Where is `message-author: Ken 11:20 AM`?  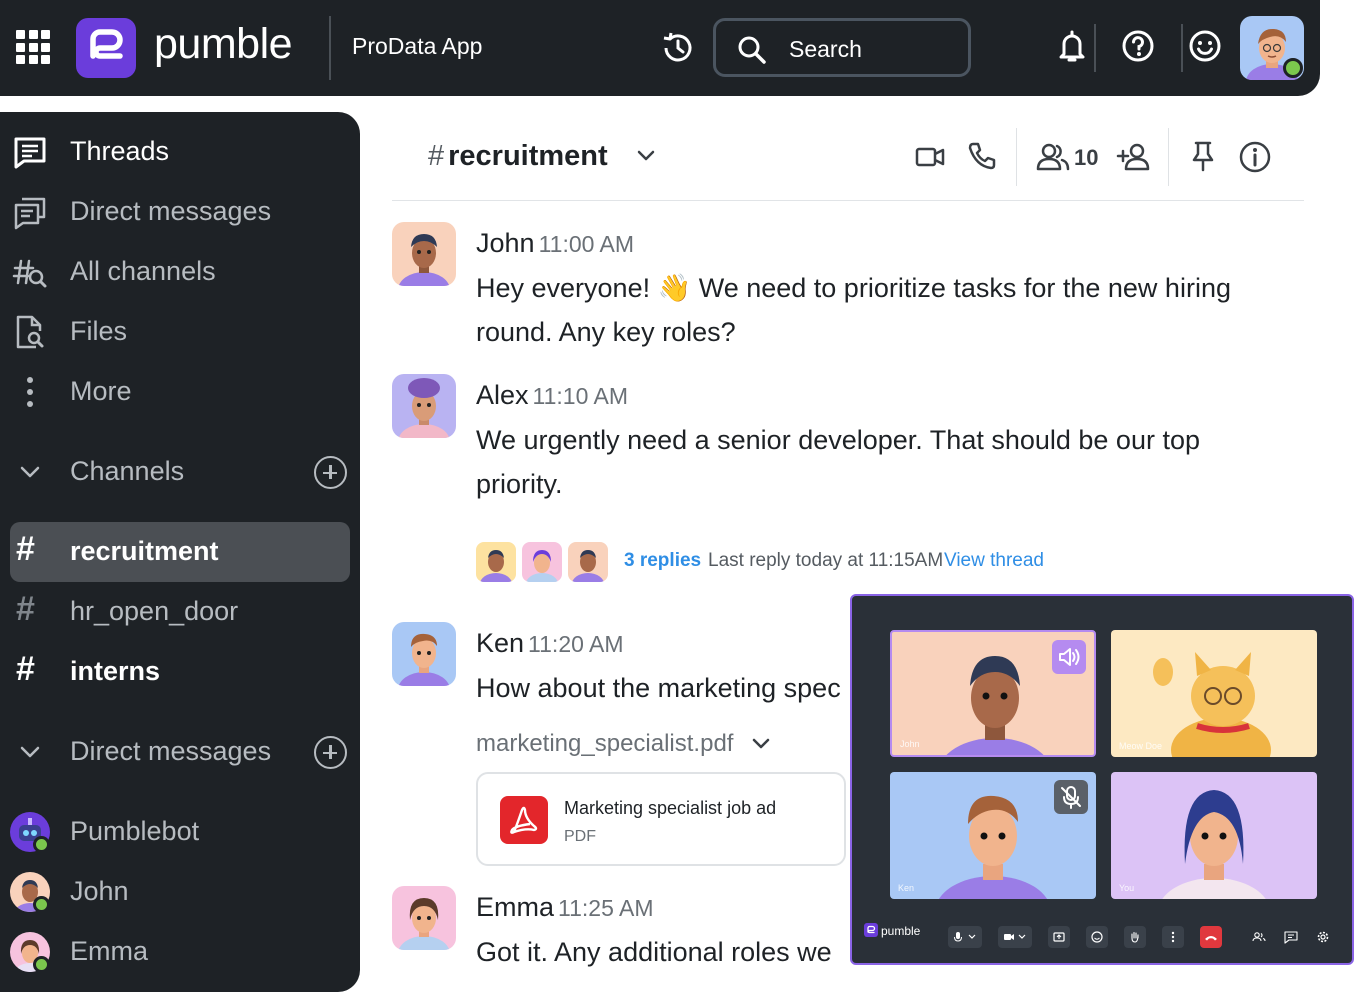
message-author: Ken 11:20 AM is located at coordinates (550, 643).